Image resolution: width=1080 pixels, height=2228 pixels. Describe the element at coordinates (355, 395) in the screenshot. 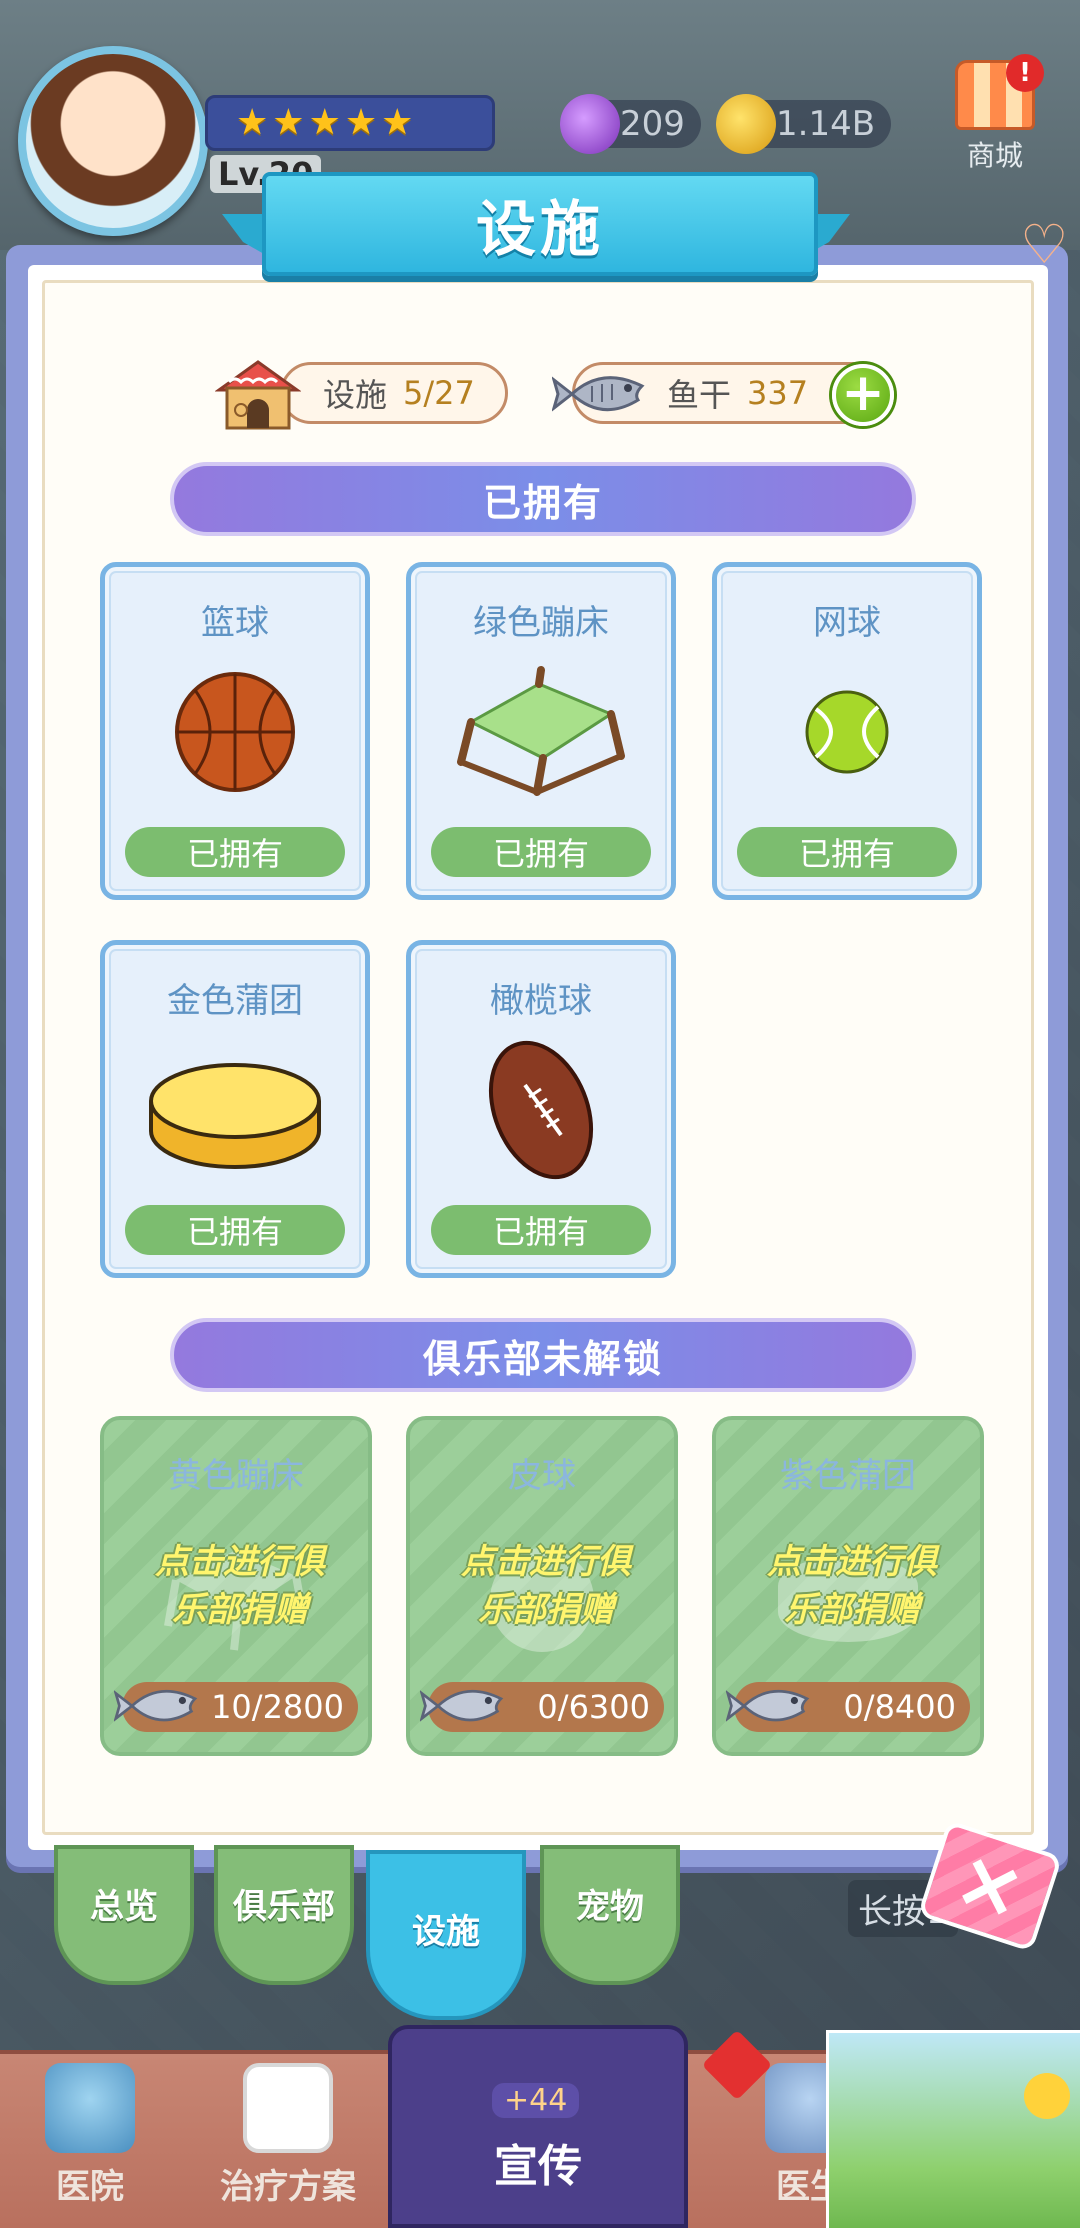

I see `facility-counter-label: 设施` at that location.